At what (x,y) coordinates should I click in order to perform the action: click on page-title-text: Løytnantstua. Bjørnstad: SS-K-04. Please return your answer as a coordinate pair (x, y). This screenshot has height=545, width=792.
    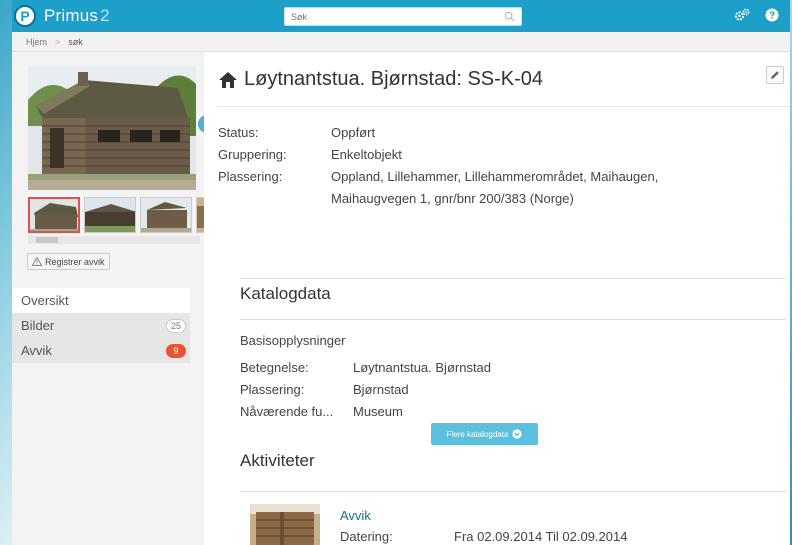
    Looking at the image, I should click on (394, 79).